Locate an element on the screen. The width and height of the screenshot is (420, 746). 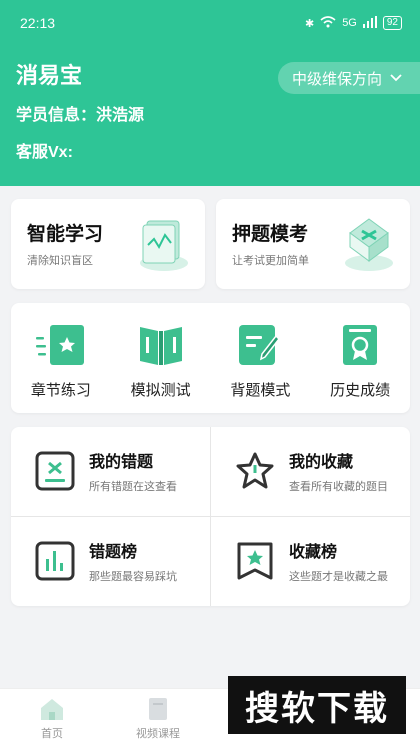
practice-label: 历史成绩 is located at coordinates (360, 390).